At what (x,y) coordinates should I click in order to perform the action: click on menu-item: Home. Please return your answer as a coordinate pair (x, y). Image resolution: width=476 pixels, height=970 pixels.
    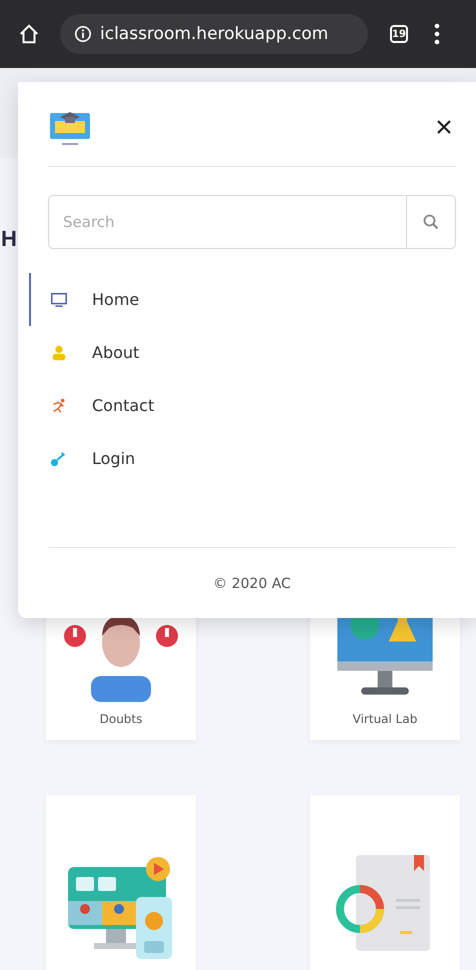
    Looking at the image, I should click on (242, 299).